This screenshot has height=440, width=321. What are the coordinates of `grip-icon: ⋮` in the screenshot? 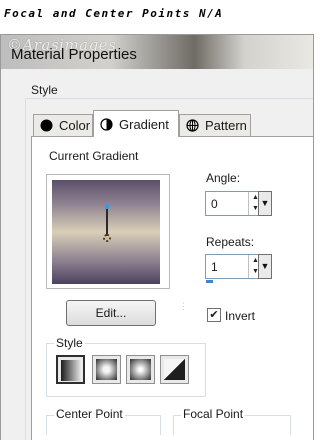 It's located at (183, 306).